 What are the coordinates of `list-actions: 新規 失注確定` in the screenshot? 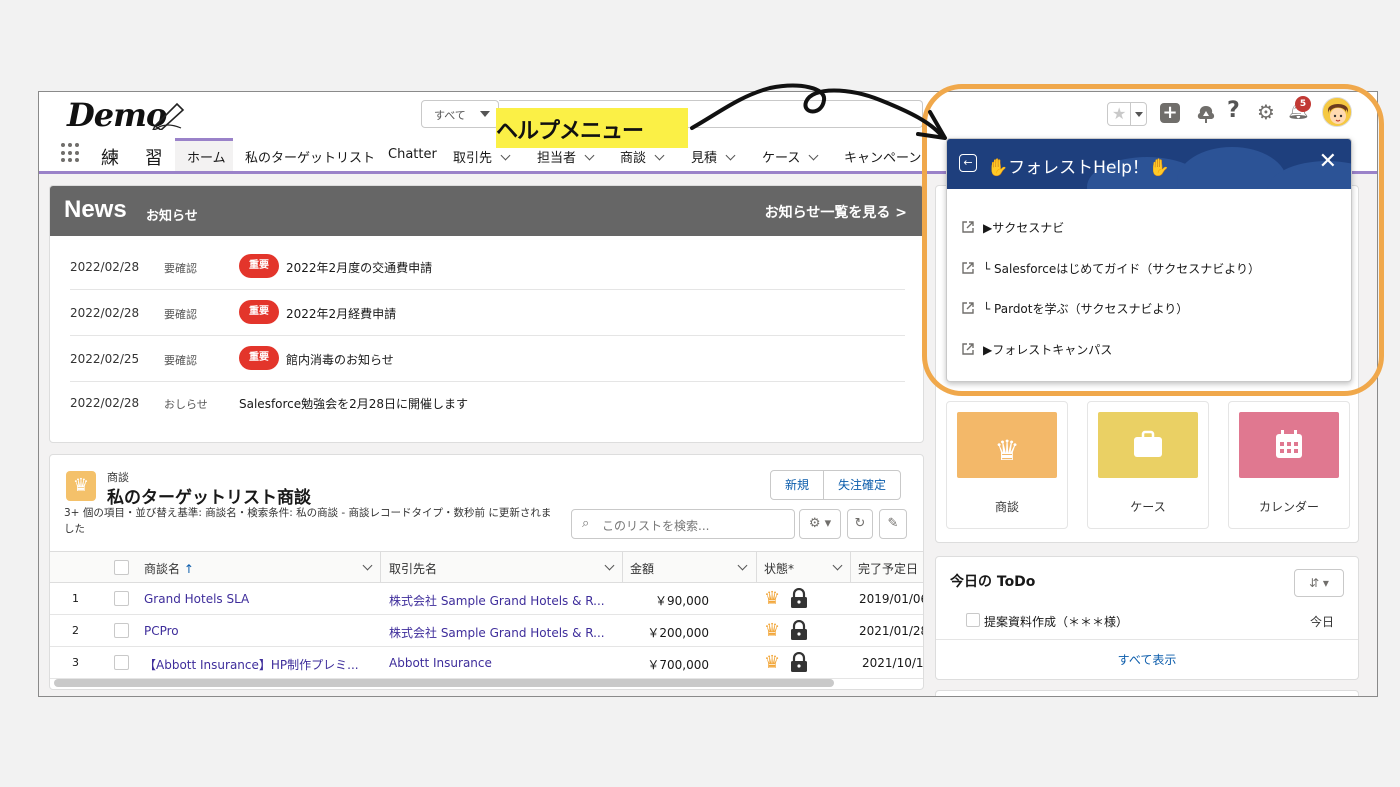 It's located at (836, 485).